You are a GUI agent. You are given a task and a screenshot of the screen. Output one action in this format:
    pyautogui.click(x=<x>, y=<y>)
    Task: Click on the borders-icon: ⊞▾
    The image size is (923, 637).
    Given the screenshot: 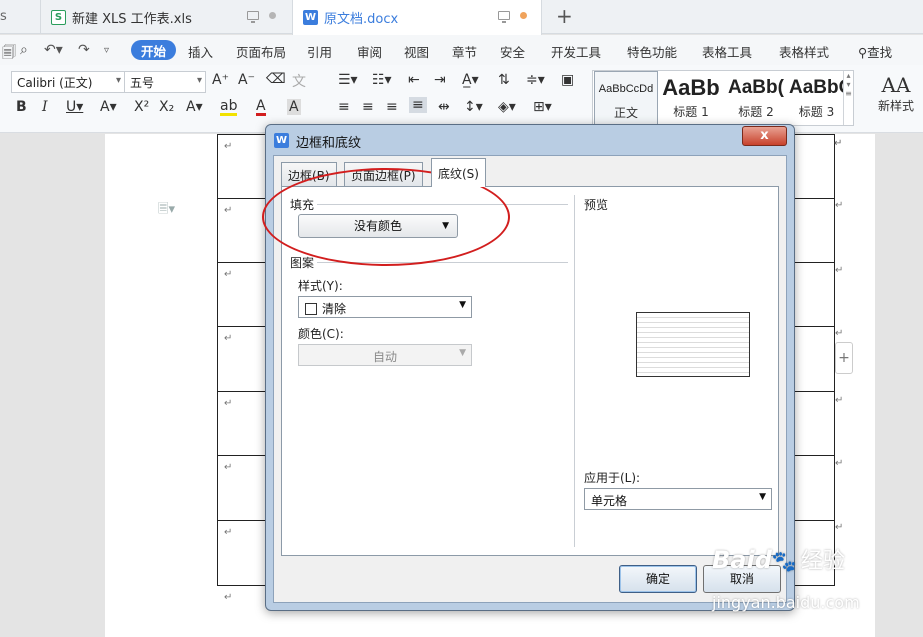 What is the action you would take?
    pyautogui.click(x=542, y=107)
    